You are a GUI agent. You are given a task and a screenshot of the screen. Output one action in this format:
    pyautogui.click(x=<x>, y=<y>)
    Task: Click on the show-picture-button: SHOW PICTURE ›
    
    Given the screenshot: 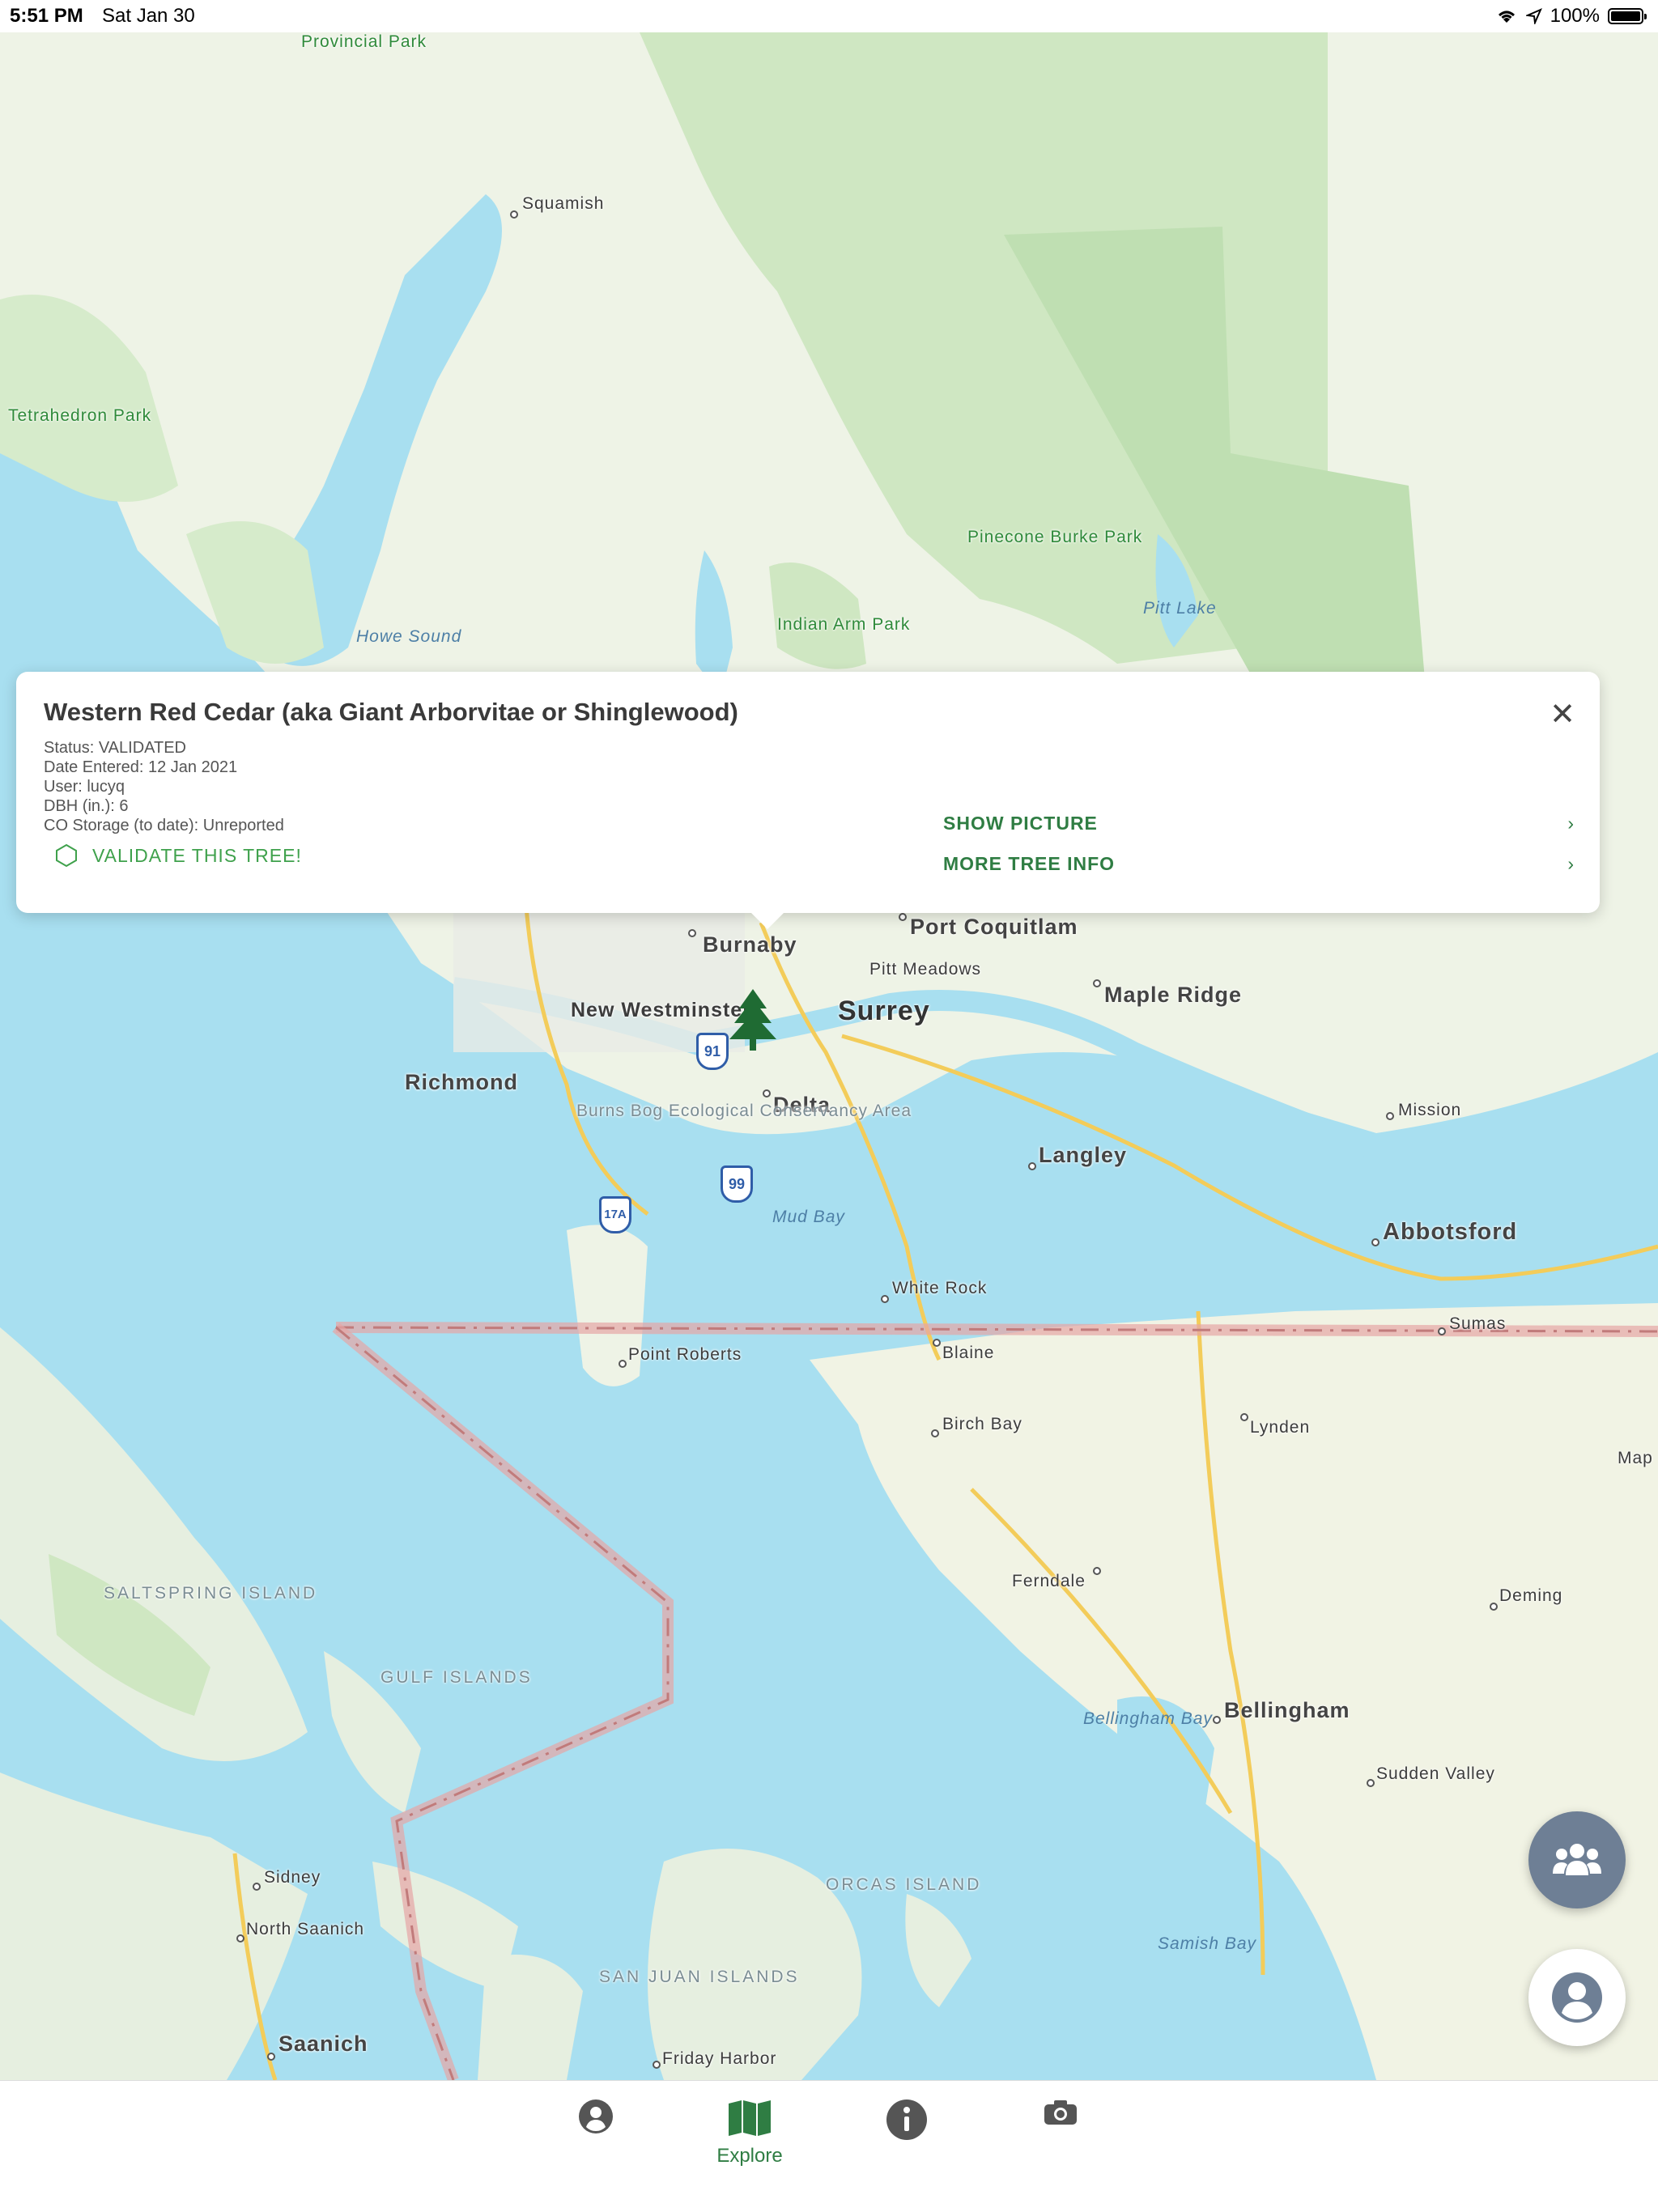 What is the action you would take?
    pyautogui.click(x=1259, y=823)
    